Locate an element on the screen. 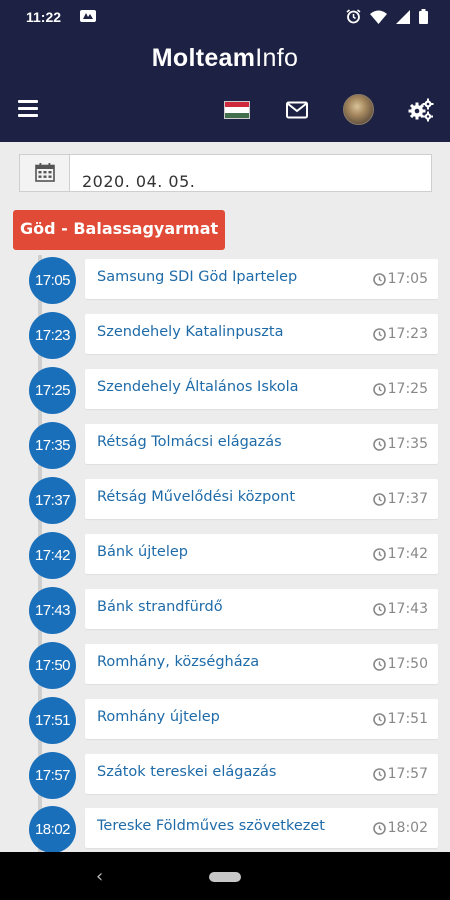  stop-name: Szendehely Általános Iskola is located at coordinates (198, 387).